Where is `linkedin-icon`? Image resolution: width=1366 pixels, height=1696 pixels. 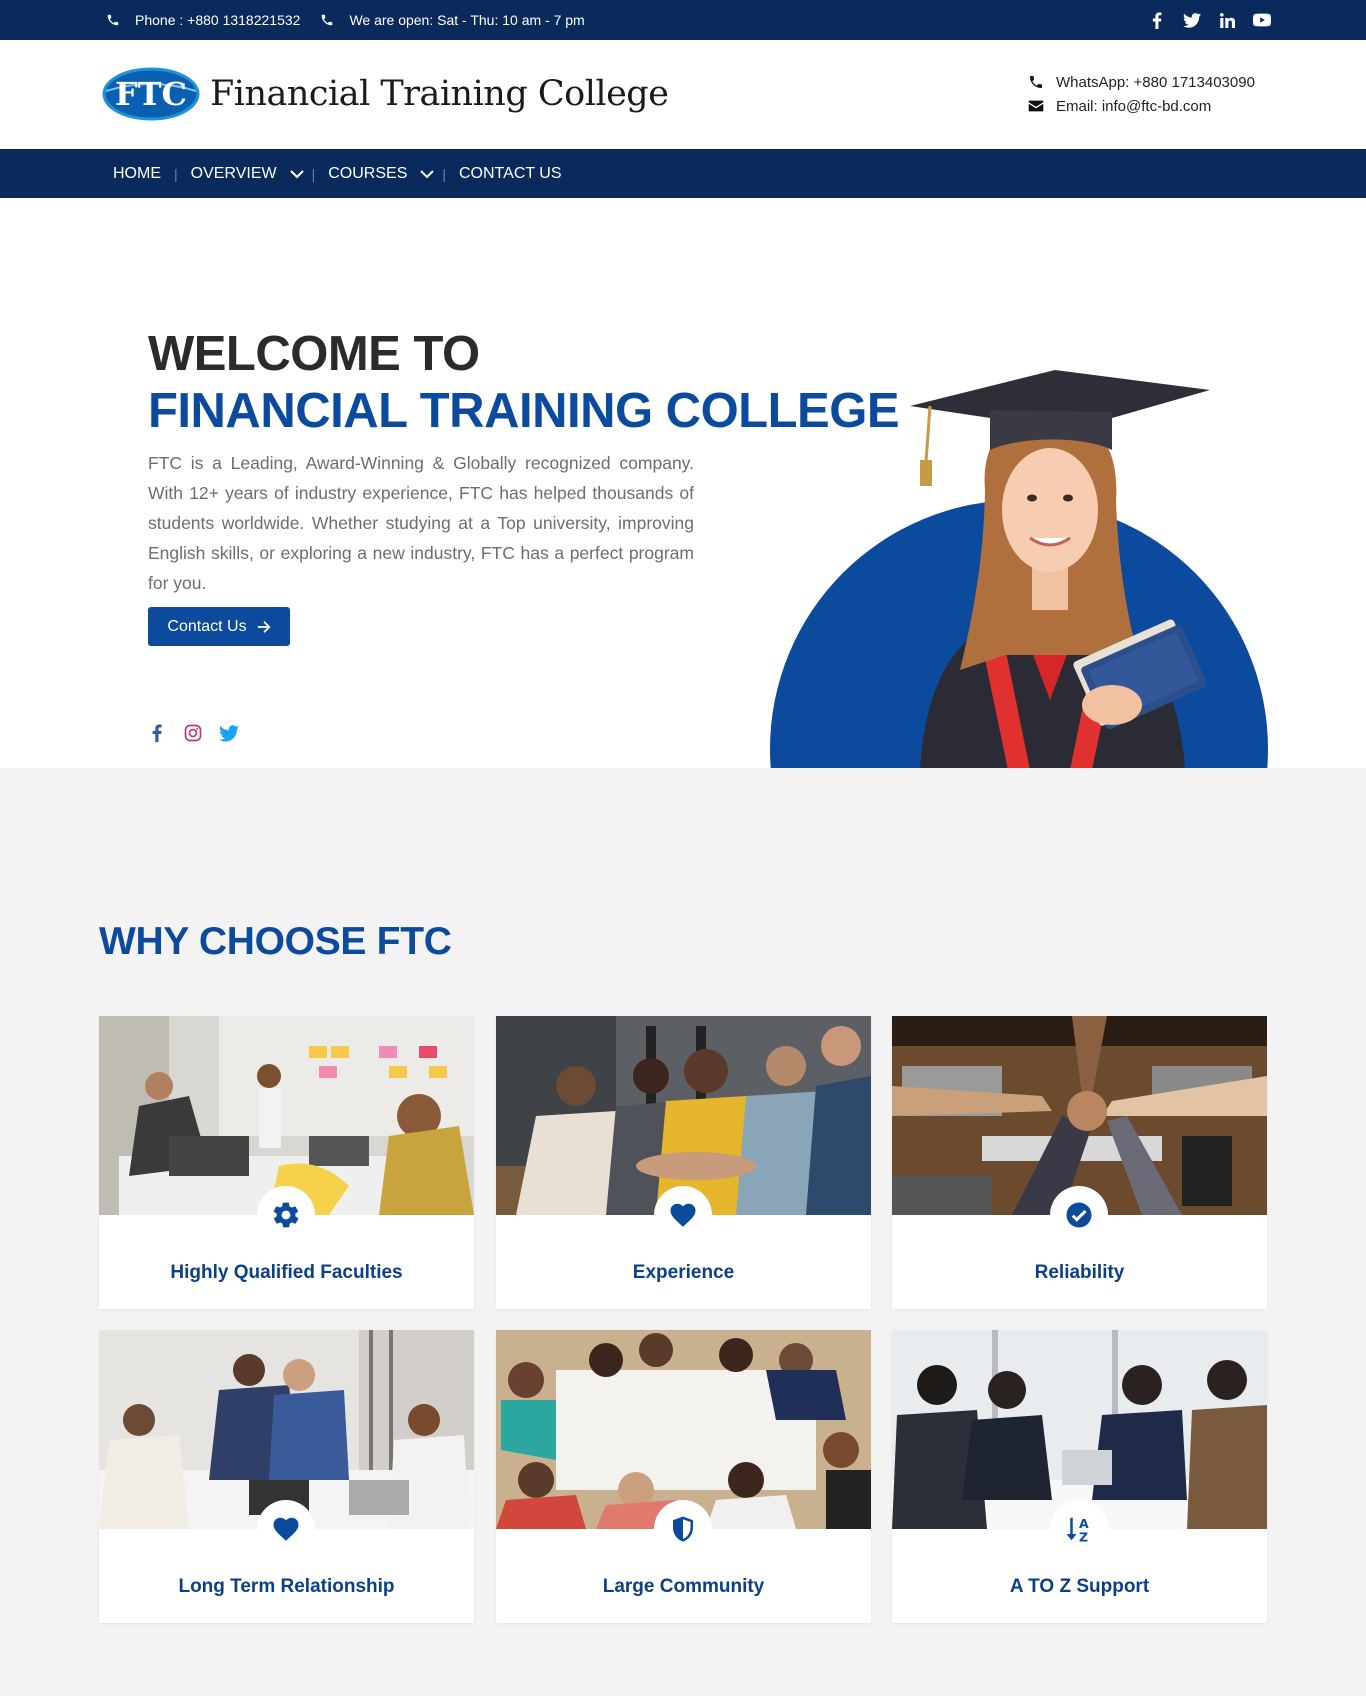 linkedin-icon is located at coordinates (1227, 20).